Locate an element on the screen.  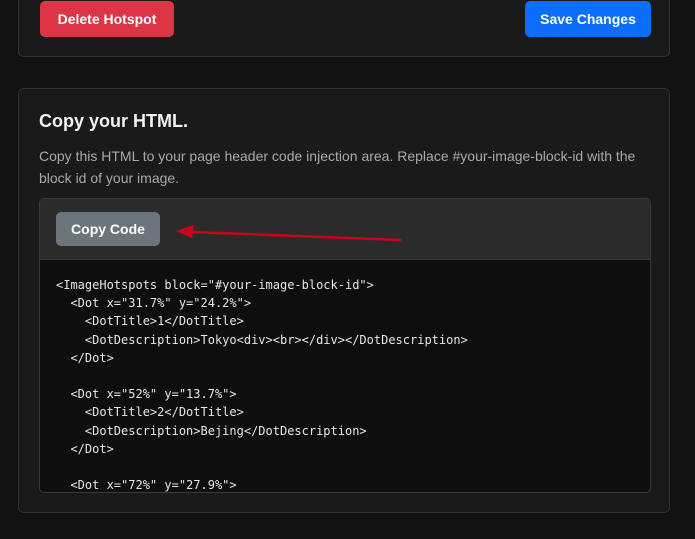
delete-hotspot-button: Delete Hotspot is located at coordinates (107, 19).